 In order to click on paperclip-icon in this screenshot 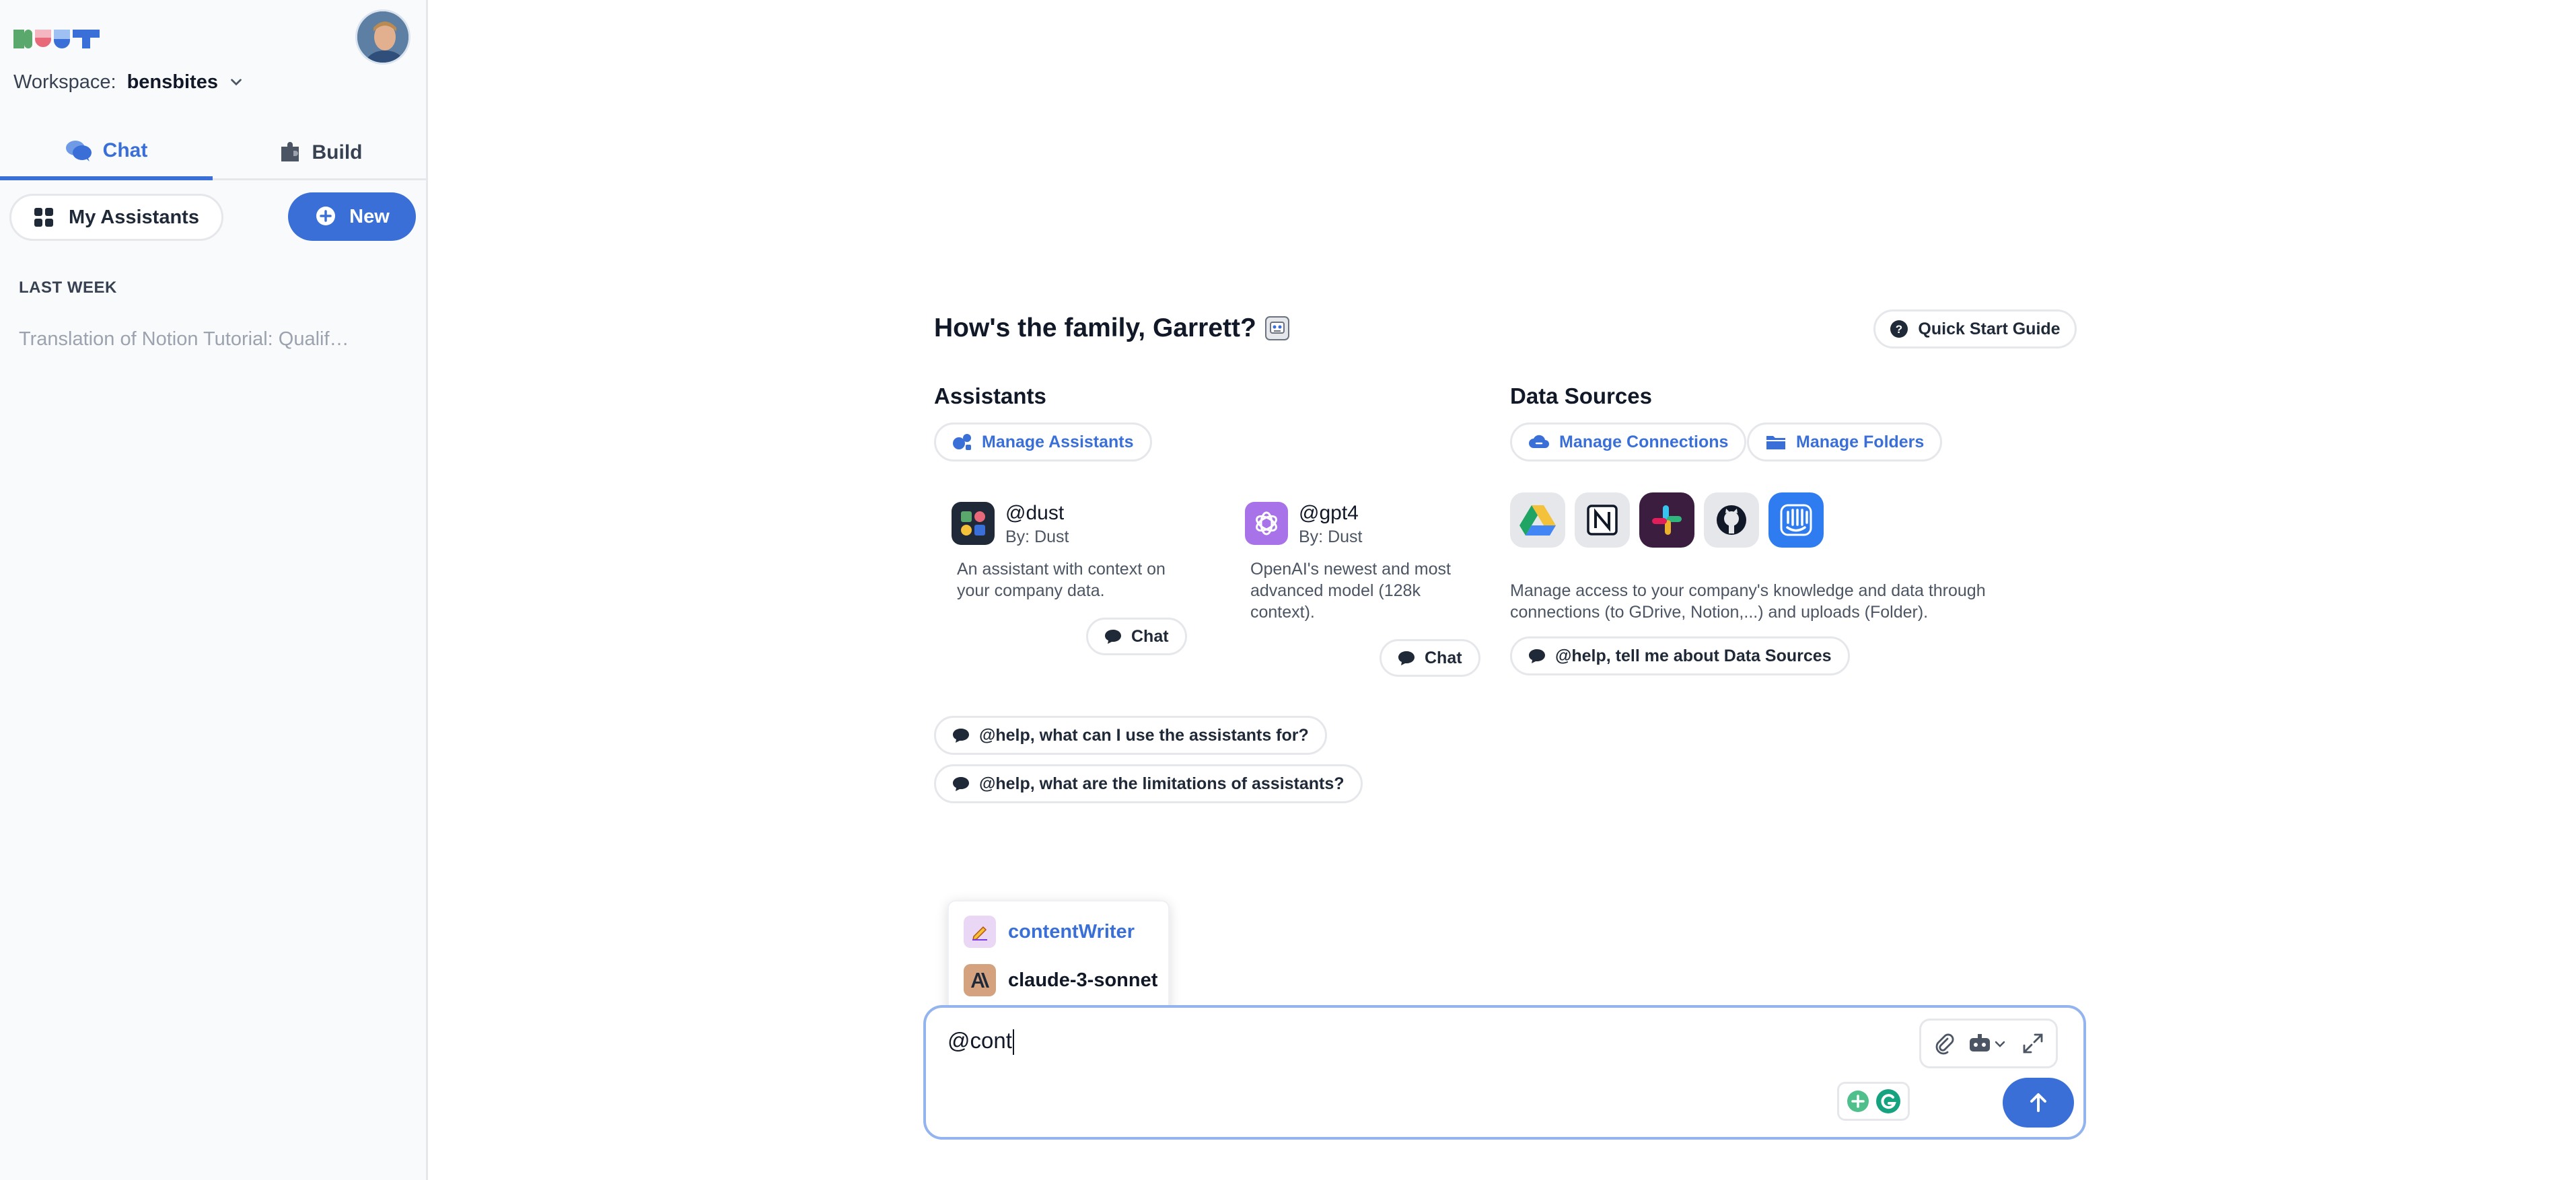, I will do `click(1944, 1043)`.